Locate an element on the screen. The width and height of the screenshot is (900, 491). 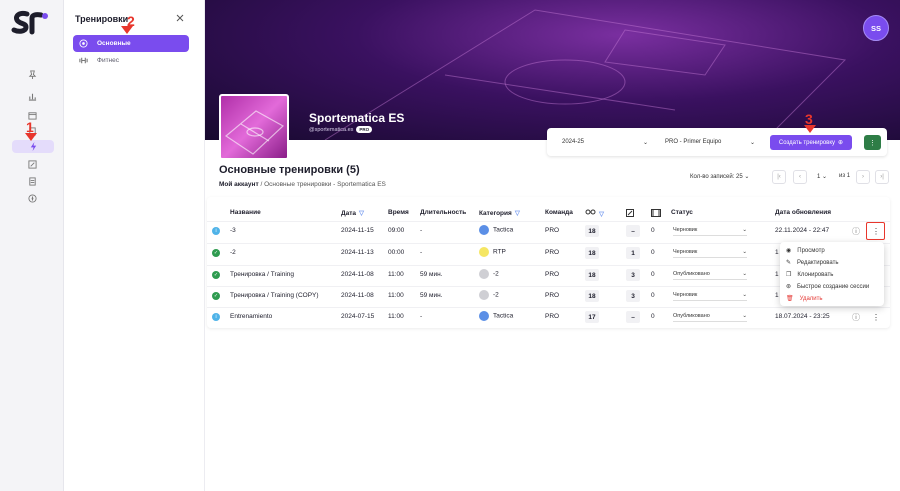
col-date: Дата ▽ is located at coordinates (352, 213).